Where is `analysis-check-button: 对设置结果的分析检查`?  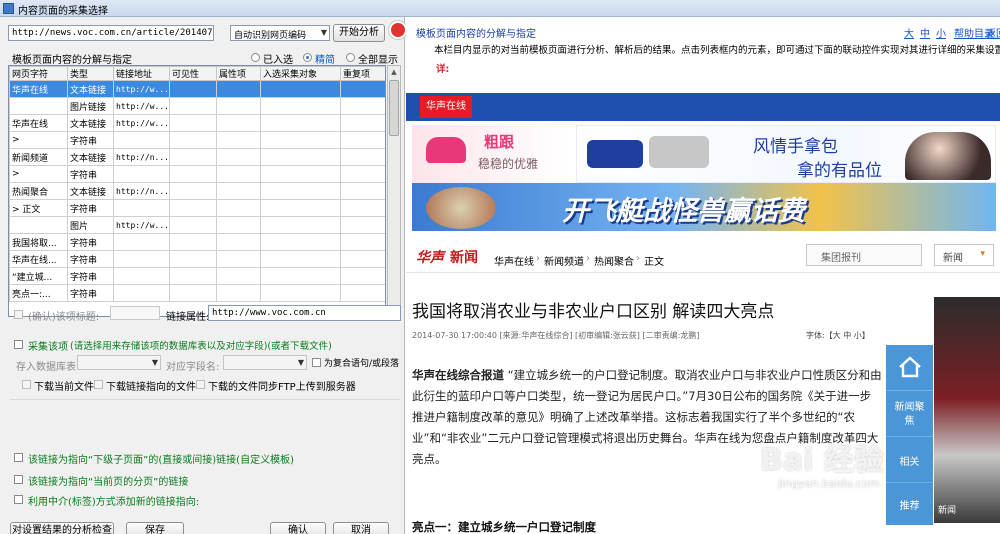
analysis-check-button: 对设置结果的分析检查 is located at coordinates (62, 528).